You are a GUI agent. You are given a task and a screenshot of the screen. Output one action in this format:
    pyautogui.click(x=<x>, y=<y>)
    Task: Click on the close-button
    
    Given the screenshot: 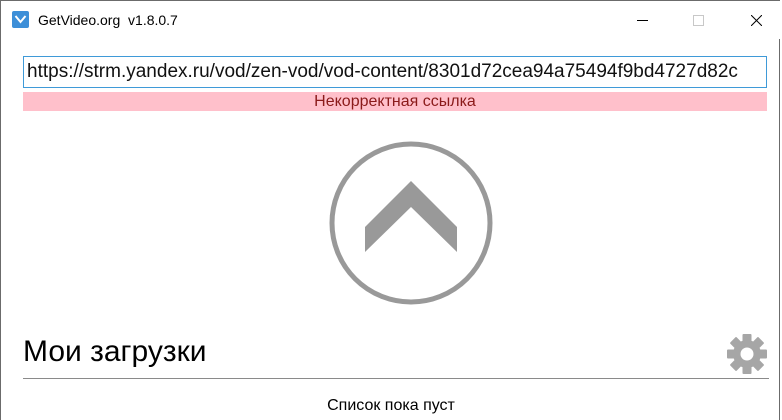 What is the action you would take?
    pyautogui.click(x=756, y=20)
    